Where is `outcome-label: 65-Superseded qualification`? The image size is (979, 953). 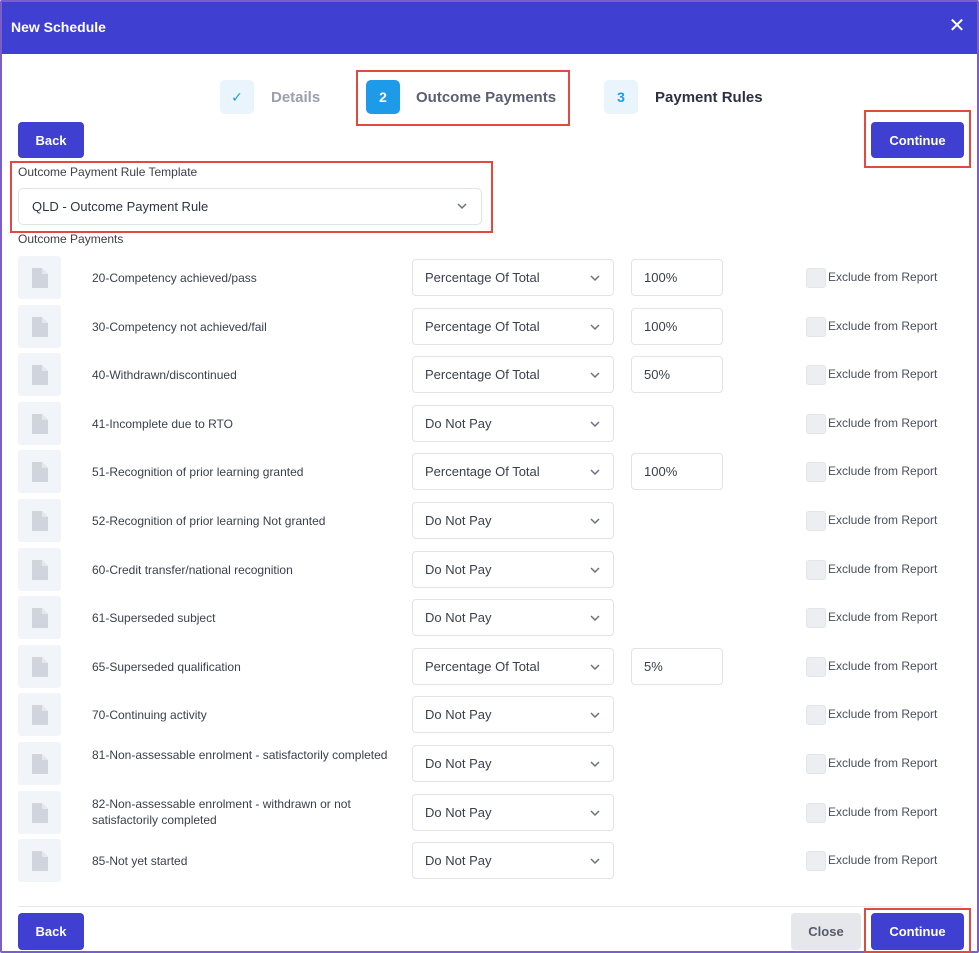
outcome-label: 65-Superseded qualification is located at coordinates (166, 667).